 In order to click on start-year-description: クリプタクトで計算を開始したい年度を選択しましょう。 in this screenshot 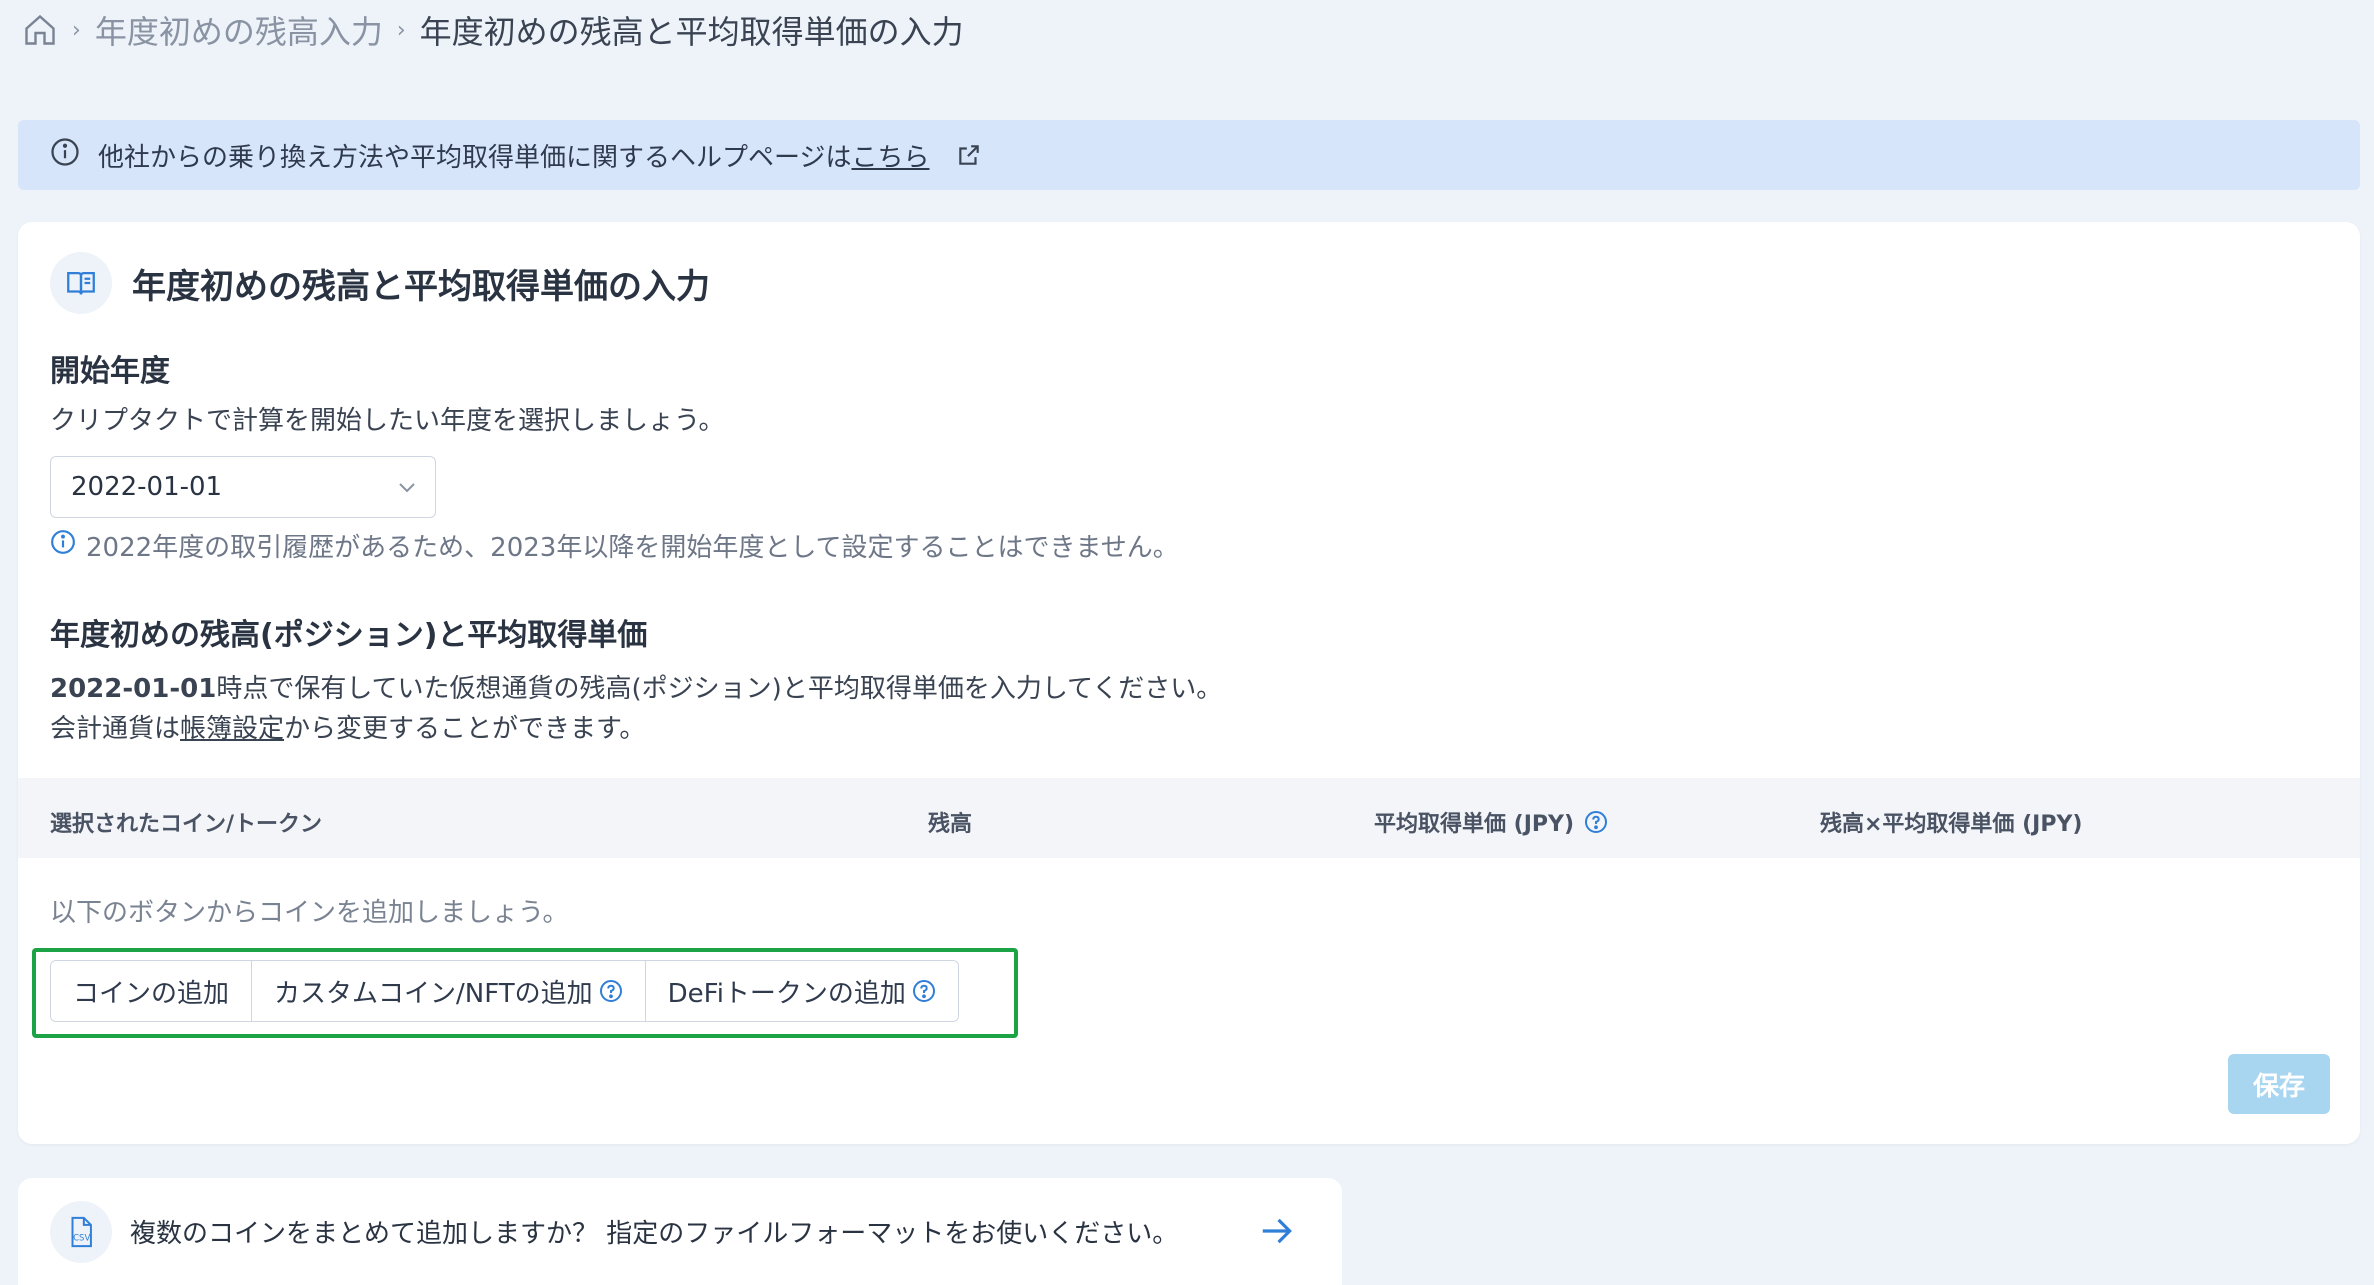, I will do `click(387, 421)`.